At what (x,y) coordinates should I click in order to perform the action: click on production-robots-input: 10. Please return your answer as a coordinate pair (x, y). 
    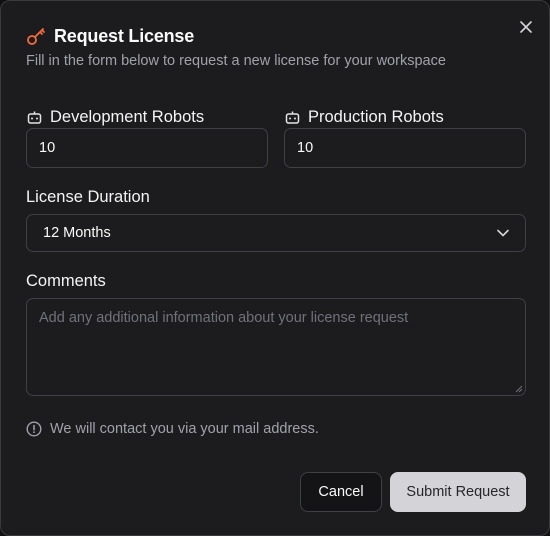
    Looking at the image, I should click on (405, 148).